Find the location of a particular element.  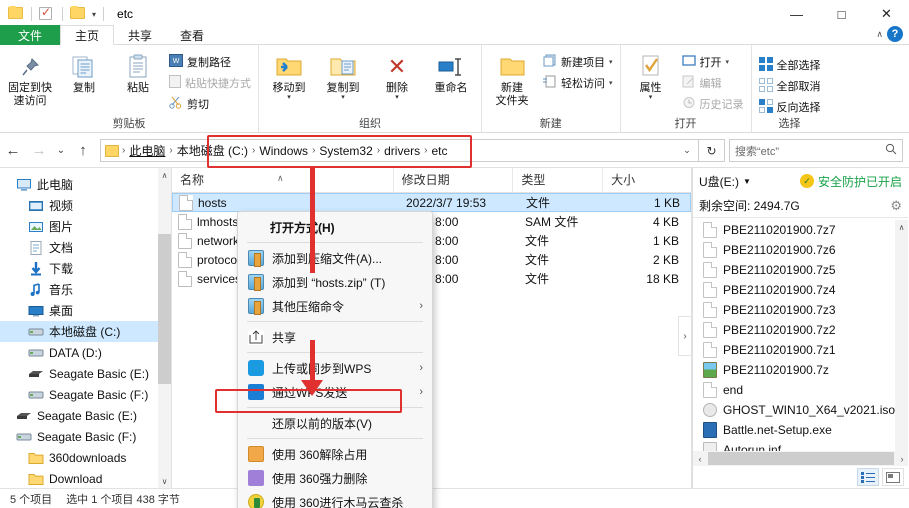

breadcrumb-item-system32: System32 is located at coordinates (345, 151).